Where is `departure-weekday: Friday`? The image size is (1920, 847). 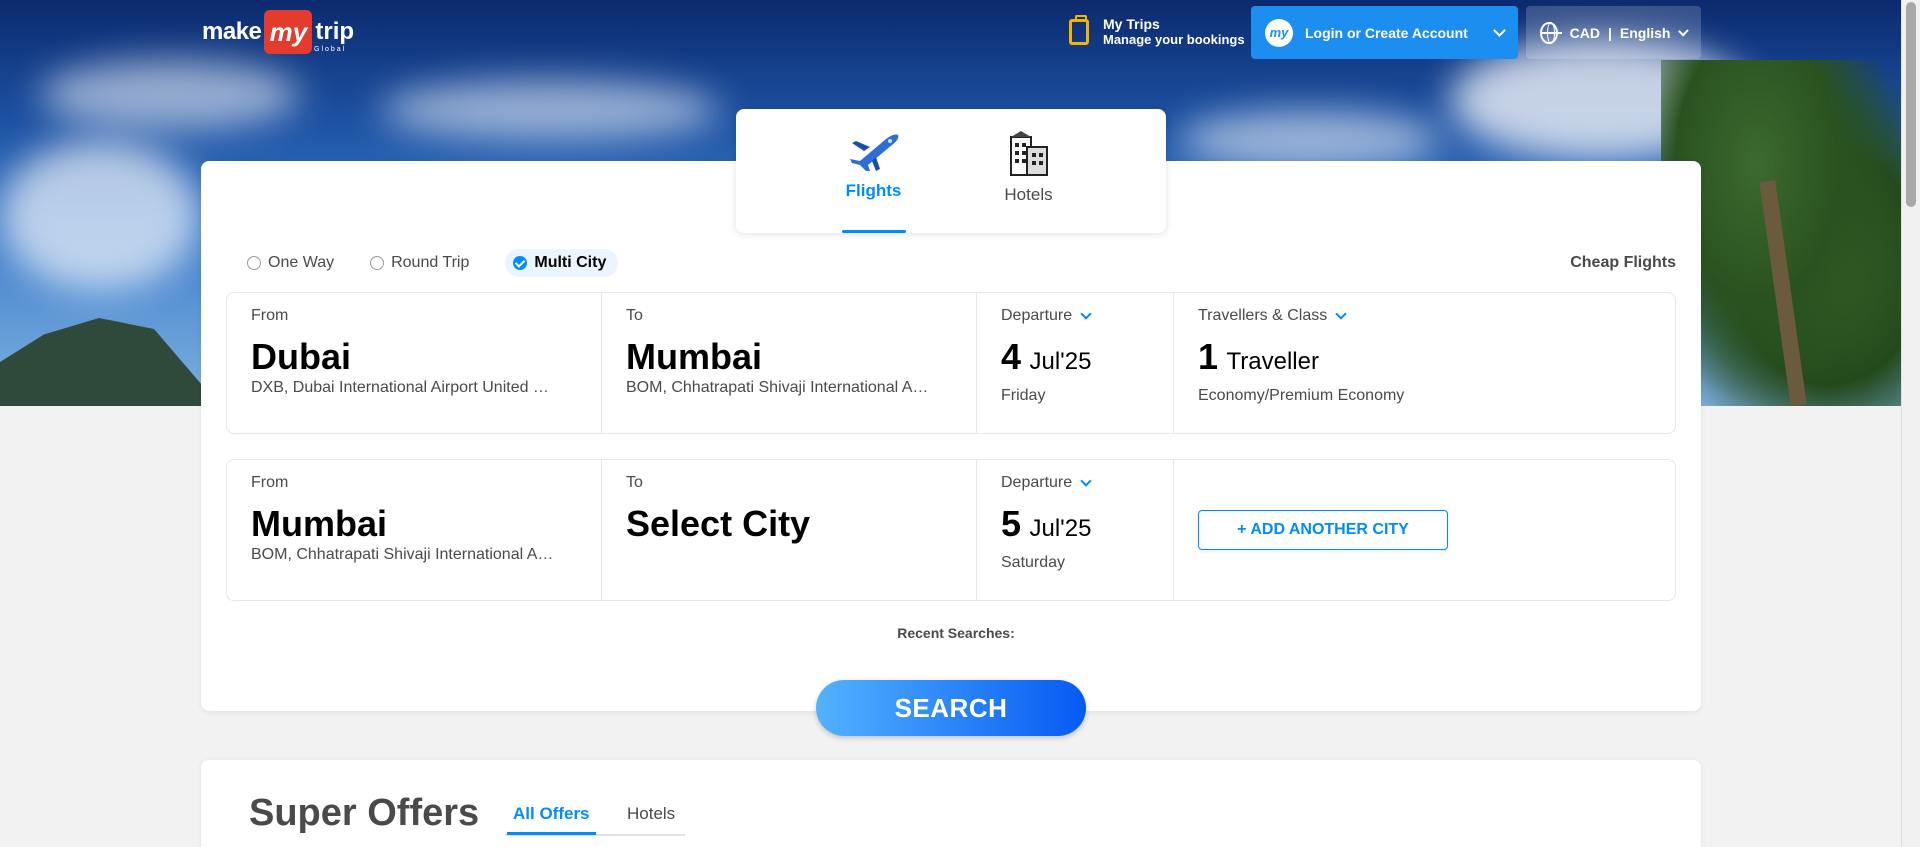 departure-weekday: Friday is located at coordinates (1023, 395).